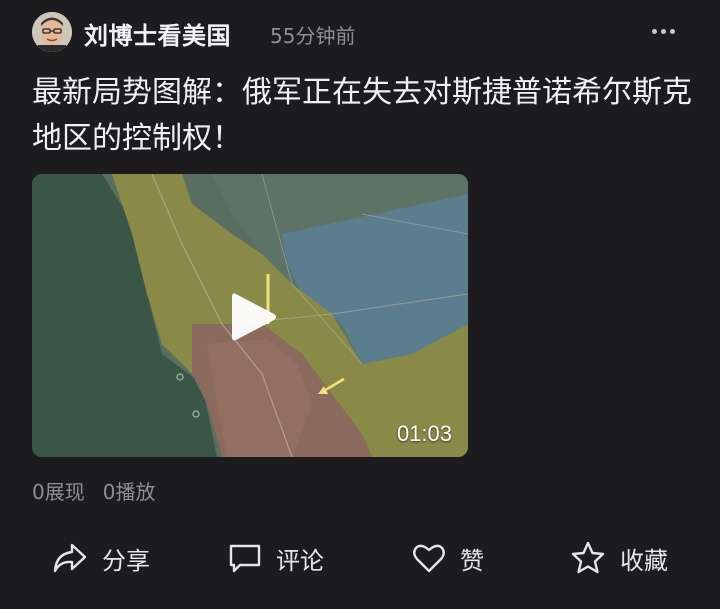  Describe the element at coordinates (58, 492) in the screenshot. I see `views-count: 0展现` at that location.